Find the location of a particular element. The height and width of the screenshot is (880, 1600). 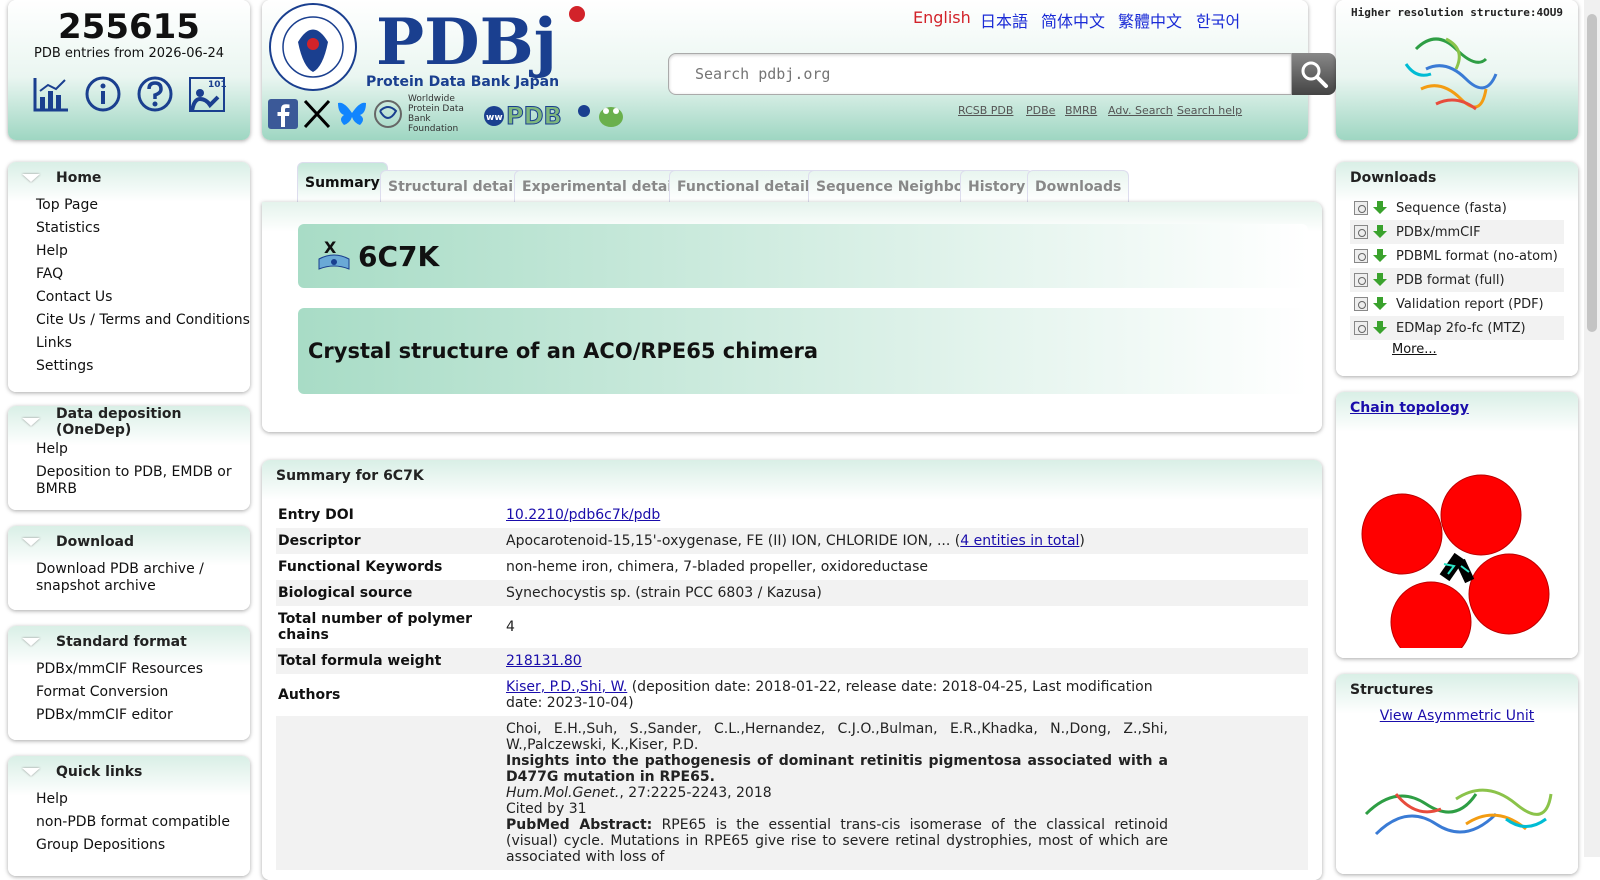

info-icon is located at coordinates (103, 94).